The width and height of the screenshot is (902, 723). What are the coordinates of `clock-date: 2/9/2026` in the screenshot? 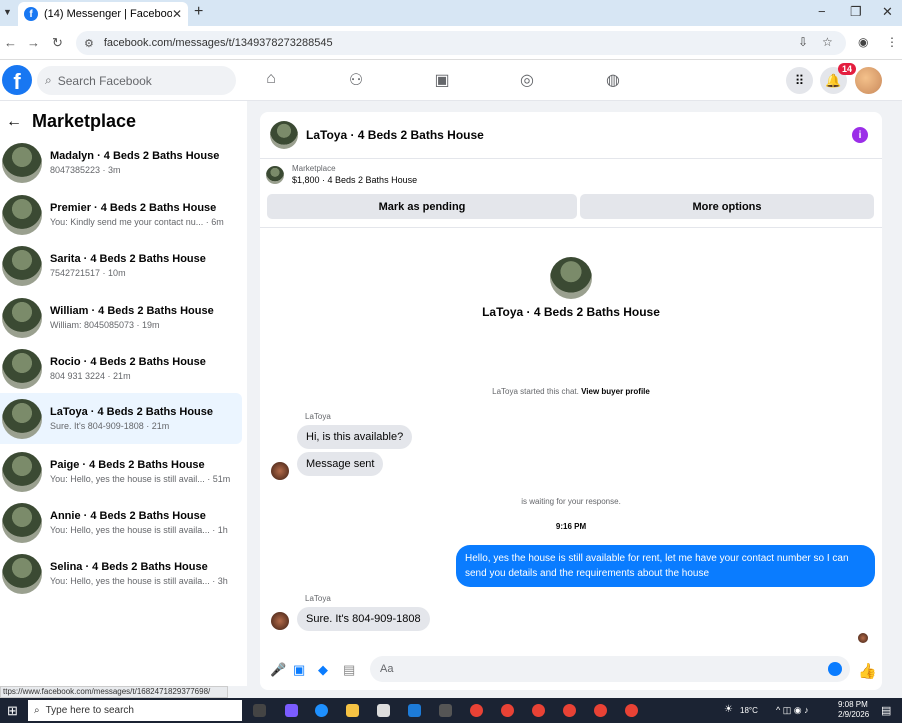 It's located at (853, 714).